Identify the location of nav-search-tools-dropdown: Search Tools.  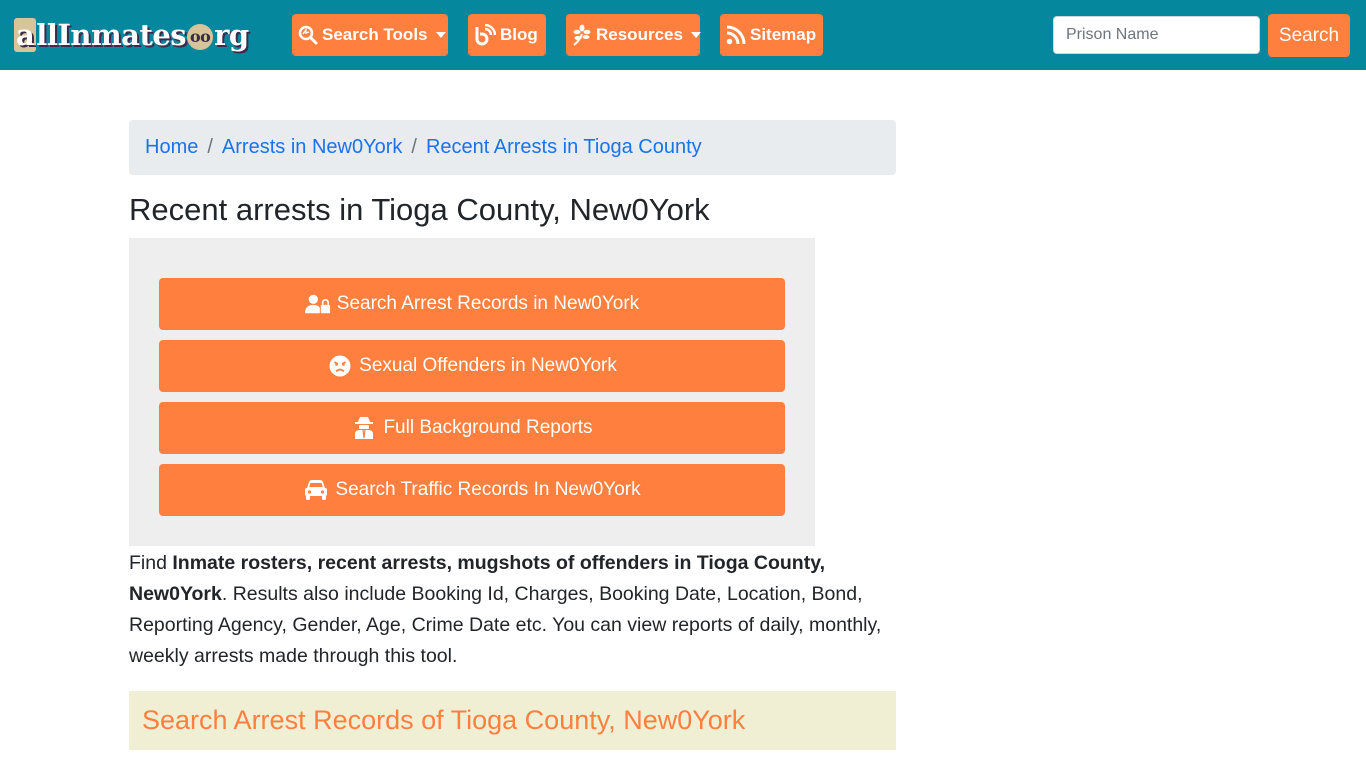
(370, 35).